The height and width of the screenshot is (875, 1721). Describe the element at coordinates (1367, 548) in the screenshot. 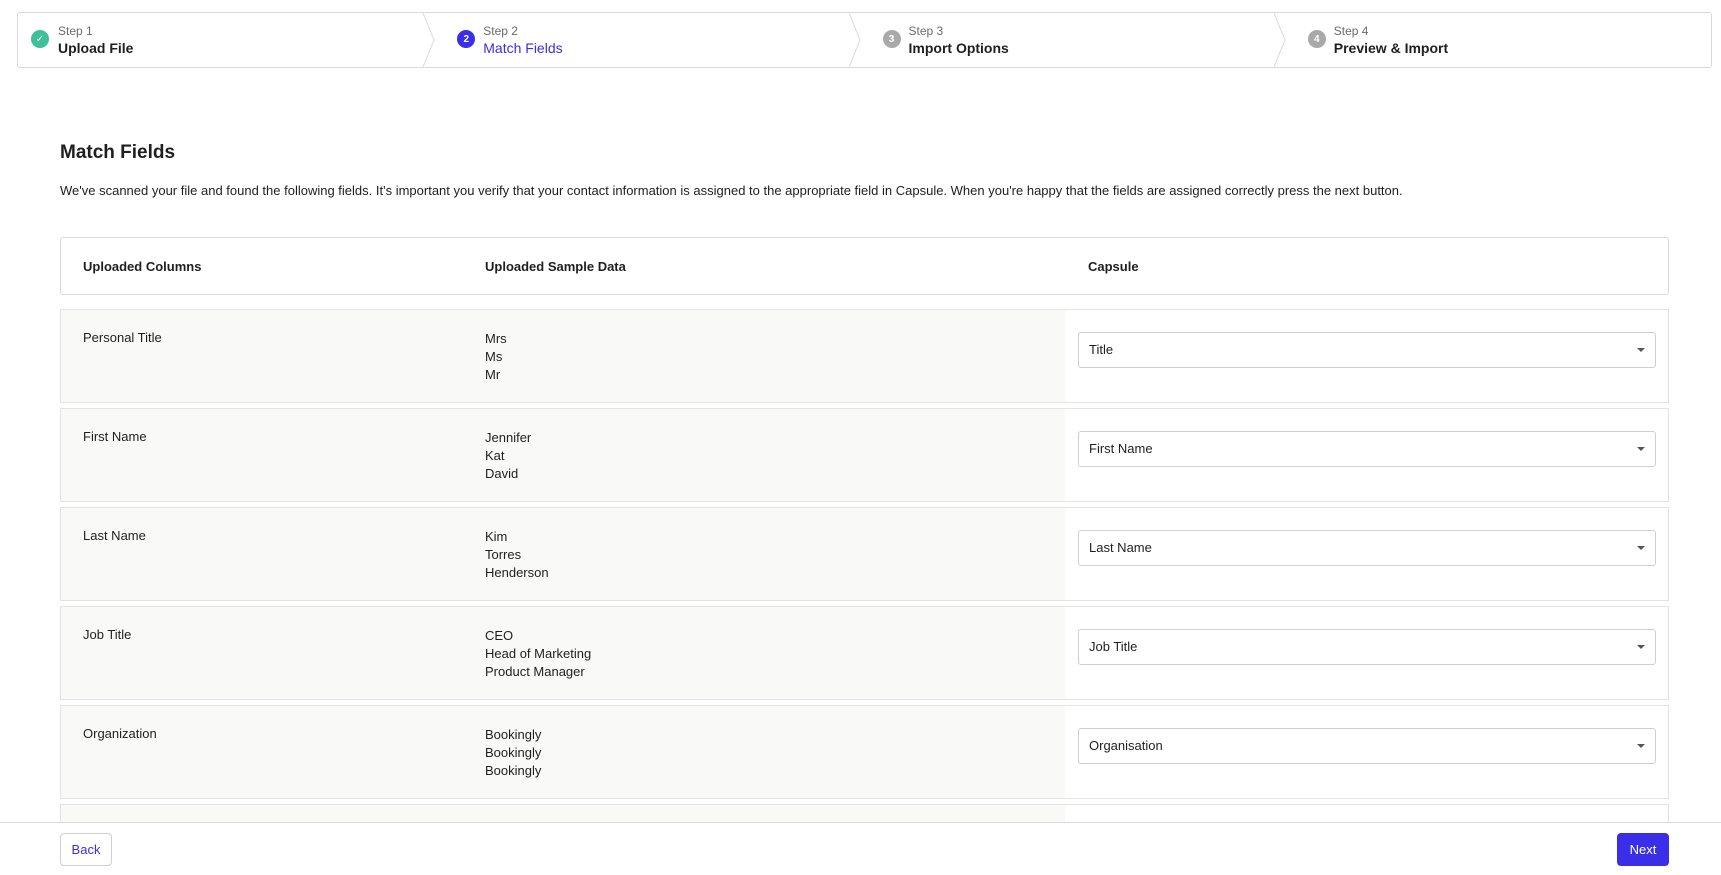

I see `capsule-field-select: Last Name` at that location.